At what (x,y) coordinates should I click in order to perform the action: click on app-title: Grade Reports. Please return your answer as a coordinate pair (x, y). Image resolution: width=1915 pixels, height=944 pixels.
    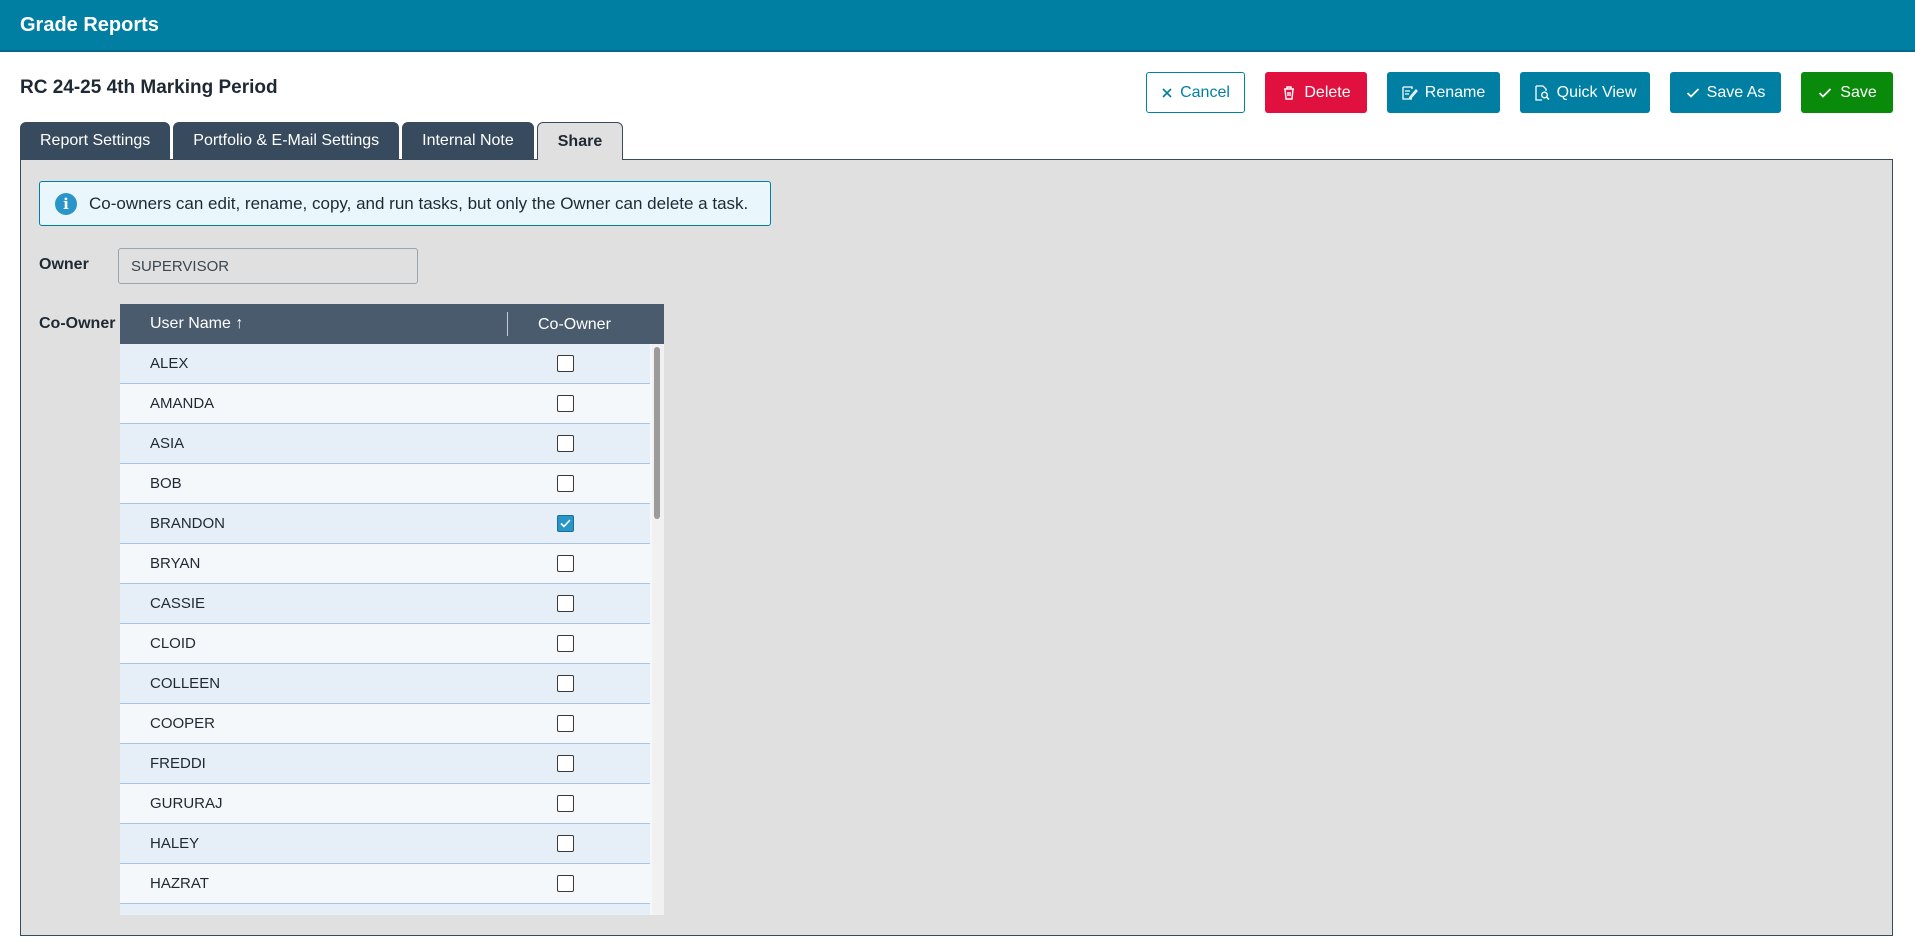
    Looking at the image, I should click on (89, 25).